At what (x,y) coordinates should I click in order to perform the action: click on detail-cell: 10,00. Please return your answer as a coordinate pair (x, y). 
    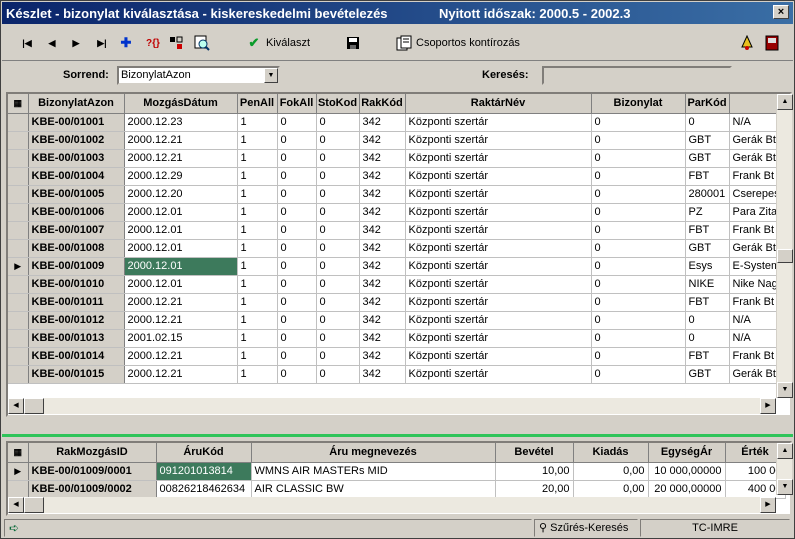
    Looking at the image, I should click on (534, 471).